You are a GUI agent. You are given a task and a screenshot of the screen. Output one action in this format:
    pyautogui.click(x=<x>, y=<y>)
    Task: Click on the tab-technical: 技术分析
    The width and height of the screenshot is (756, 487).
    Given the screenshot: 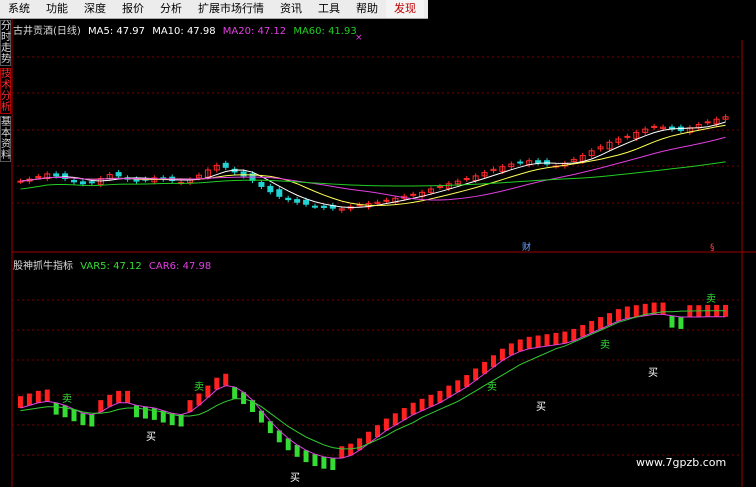 What is the action you would take?
    pyautogui.click(x=5, y=91)
    